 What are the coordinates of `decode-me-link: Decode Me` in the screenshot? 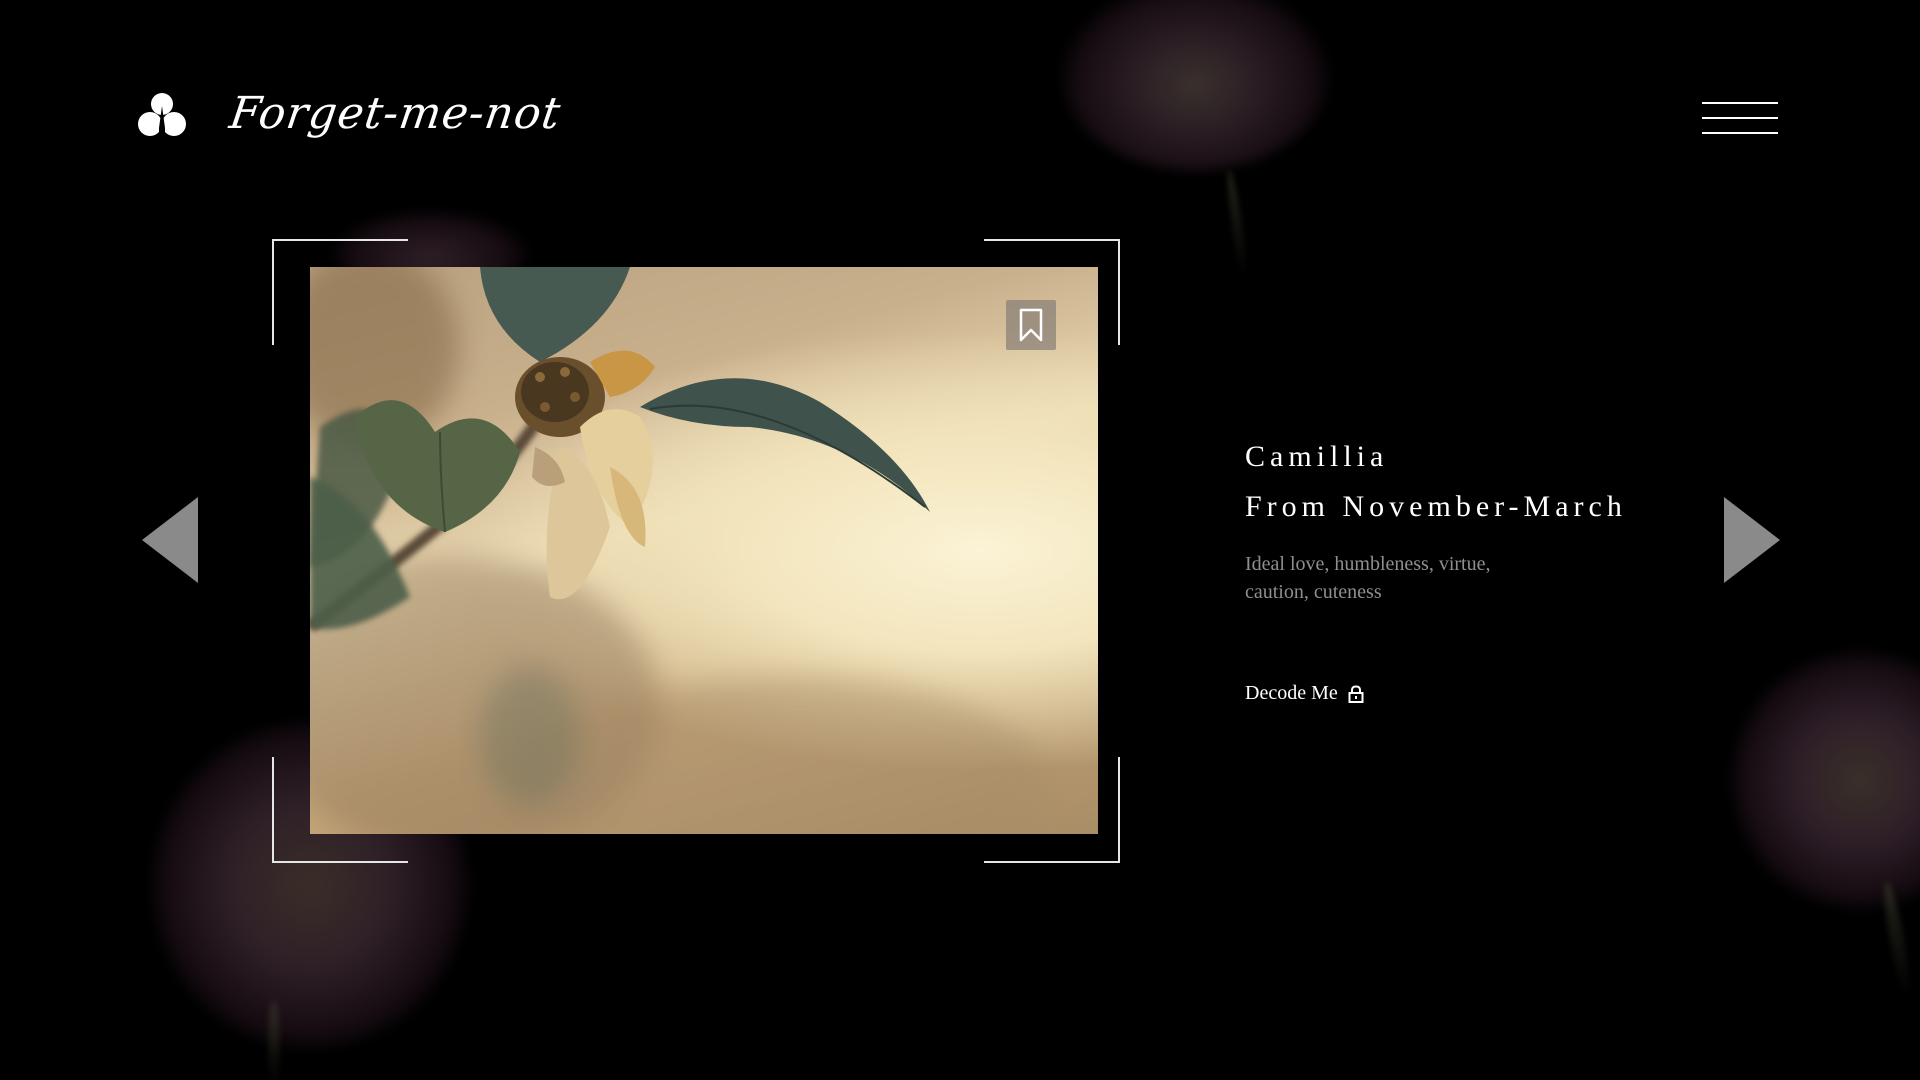 It's located at (1304, 693).